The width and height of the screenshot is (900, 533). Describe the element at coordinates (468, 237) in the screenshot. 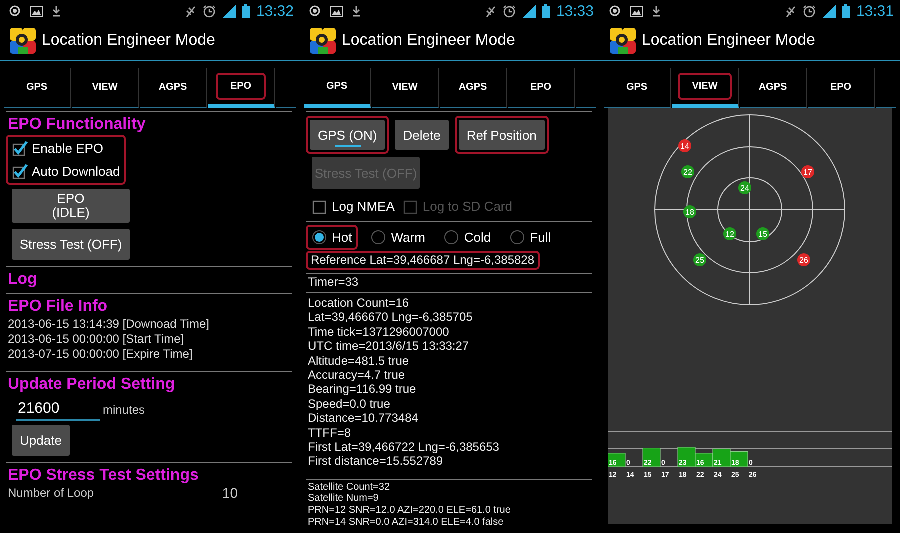

I see `radio-option: Cold` at that location.